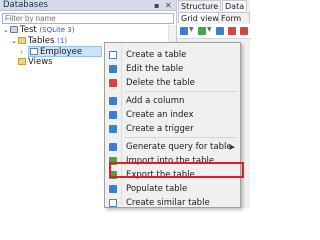 This screenshot has height=240, width=320. Describe the element at coordinates (113, 115) in the screenshot. I see `create-index-icon` at that location.